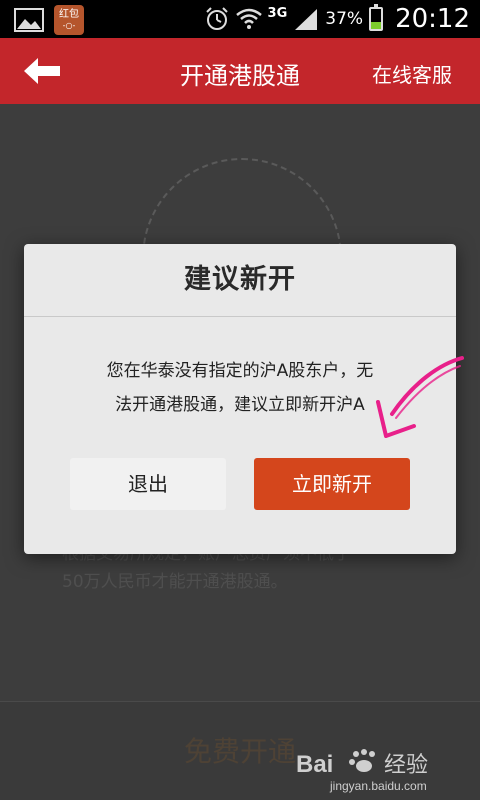 The image size is (480, 800). What do you see at coordinates (277, 13) in the screenshot?
I see `network-type: 3G` at bounding box center [277, 13].